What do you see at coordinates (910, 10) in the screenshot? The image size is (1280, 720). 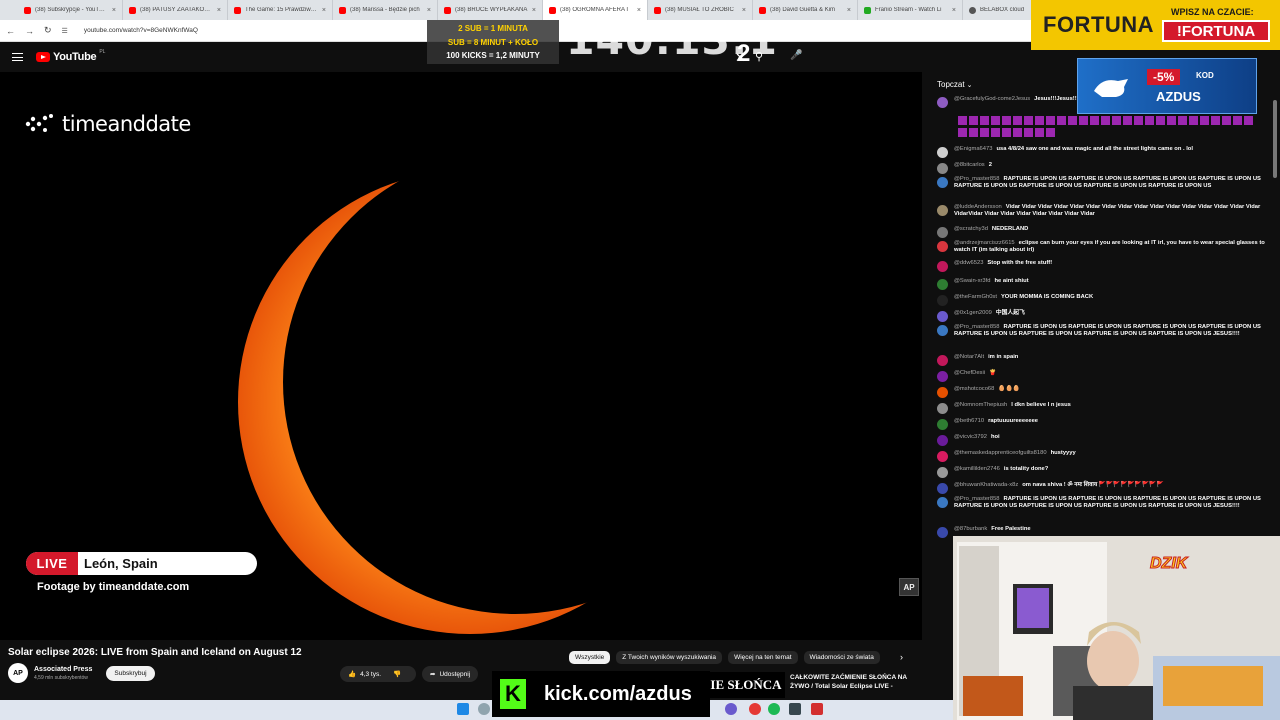 I see `browser-tab: Franio Stream - Watch Li ×` at bounding box center [910, 10].